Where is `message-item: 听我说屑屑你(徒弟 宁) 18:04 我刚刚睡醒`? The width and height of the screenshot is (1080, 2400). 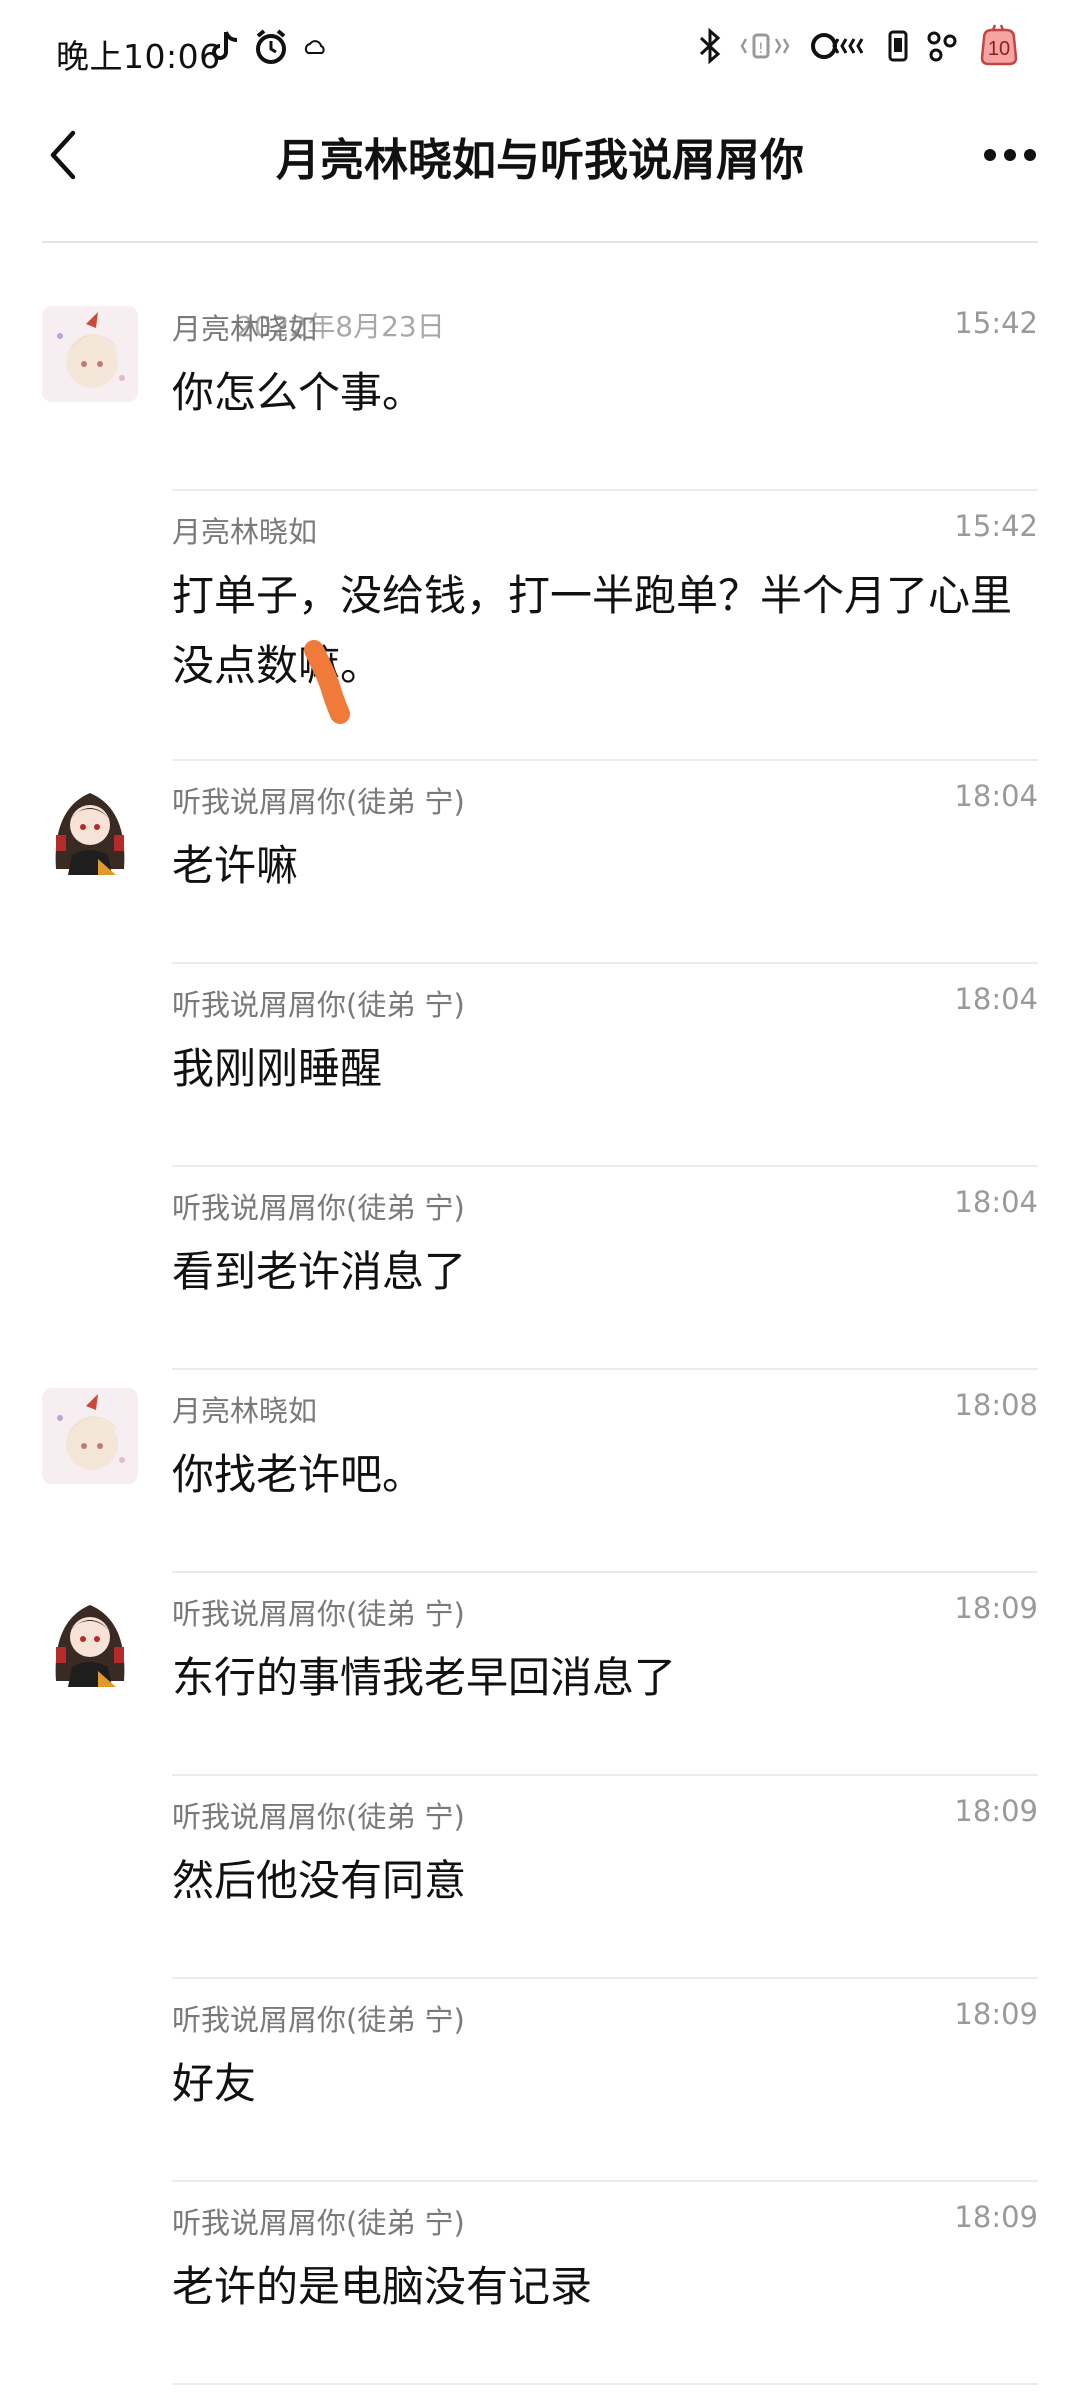 message-item: 听我说屑屑你(徒弟 宁) 18:04 我刚刚睡醒 is located at coordinates (540, 1065).